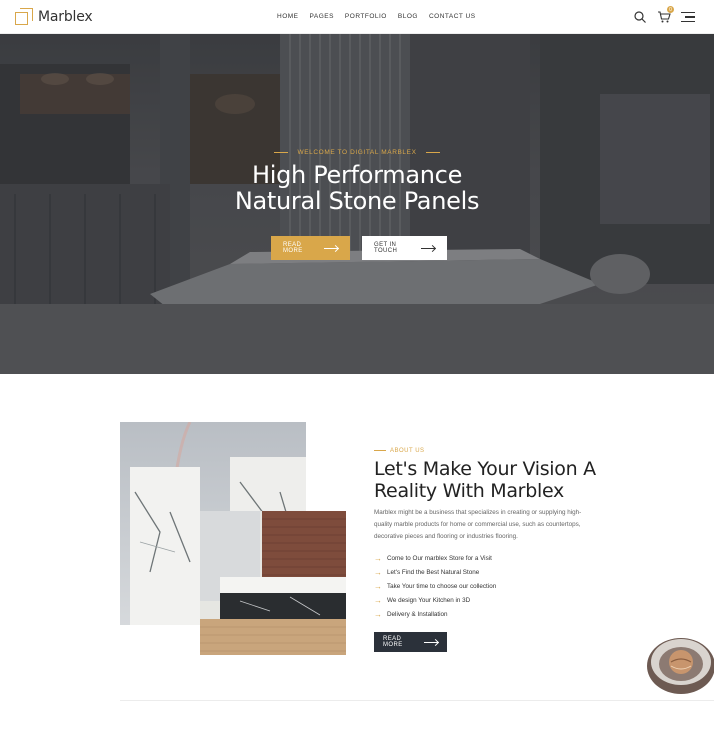 The width and height of the screenshot is (714, 737). I want to click on about-title-line2: Reality With Marblex, so click(469, 491).